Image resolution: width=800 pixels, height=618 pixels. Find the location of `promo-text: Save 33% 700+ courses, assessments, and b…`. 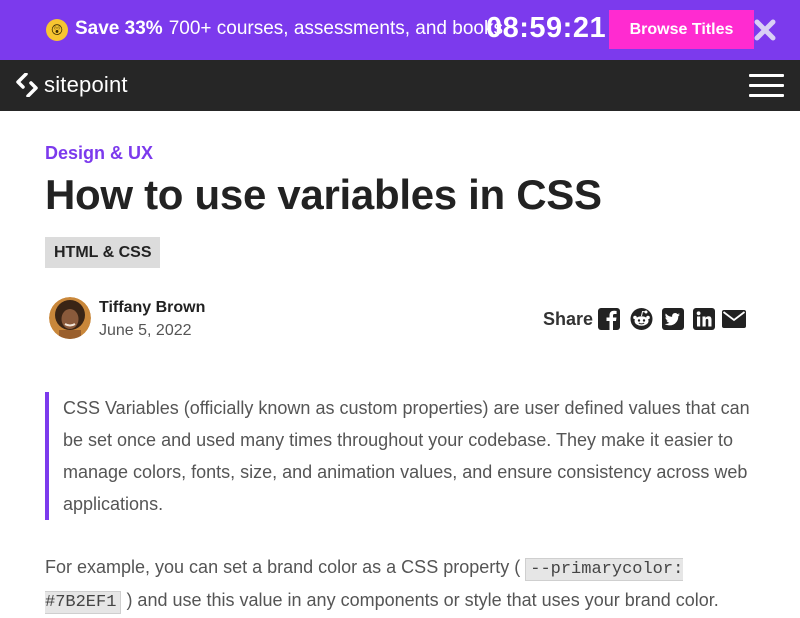

promo-text: Save 33% 700+ courses, assessments, and b… is located at coordinates (289, 29).